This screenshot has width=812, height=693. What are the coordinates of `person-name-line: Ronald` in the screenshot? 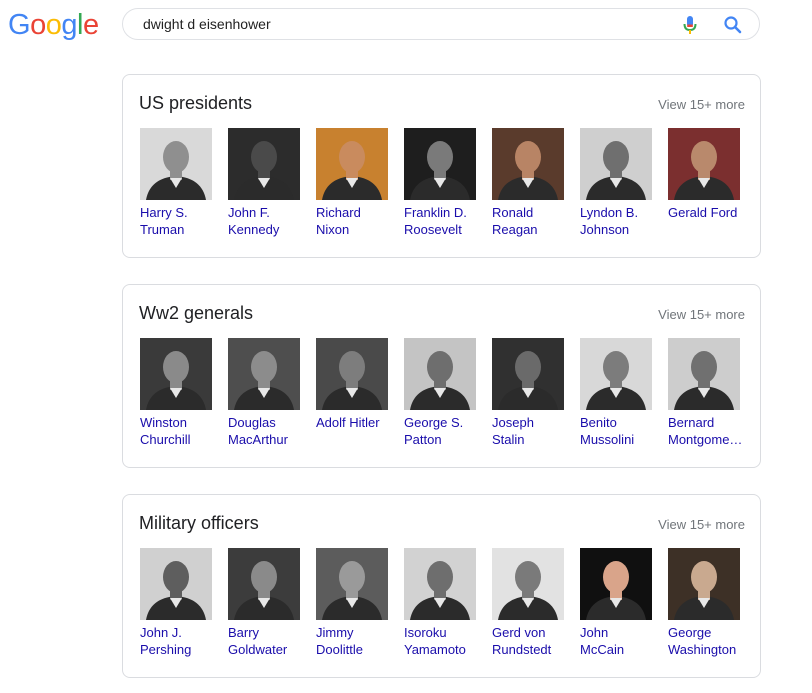 It's located at (513, 212).